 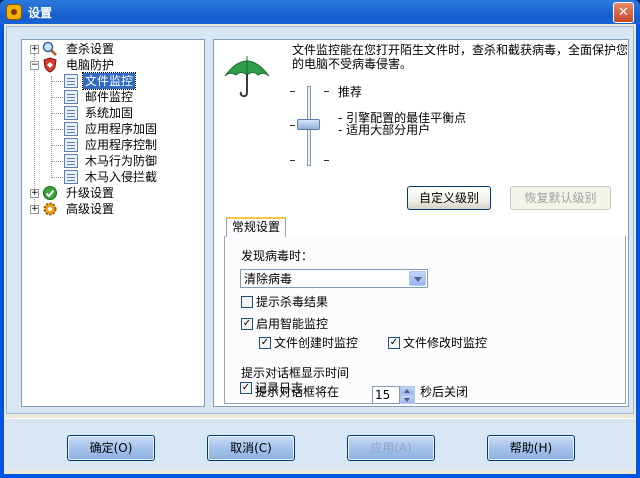 I want to click on close-icon: ✕, so click(x=623, y=12).